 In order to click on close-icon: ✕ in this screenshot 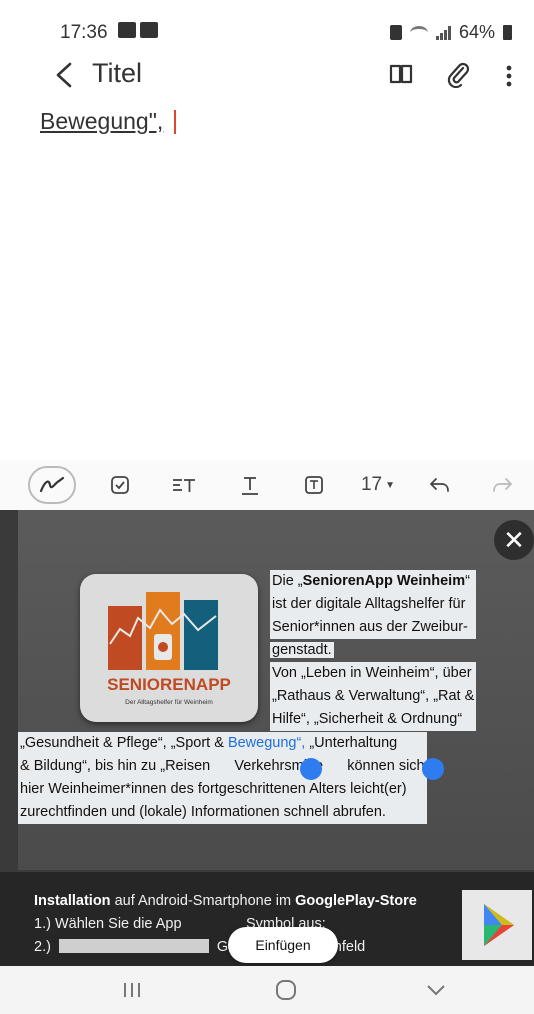, I will do `click(514, 539)`.